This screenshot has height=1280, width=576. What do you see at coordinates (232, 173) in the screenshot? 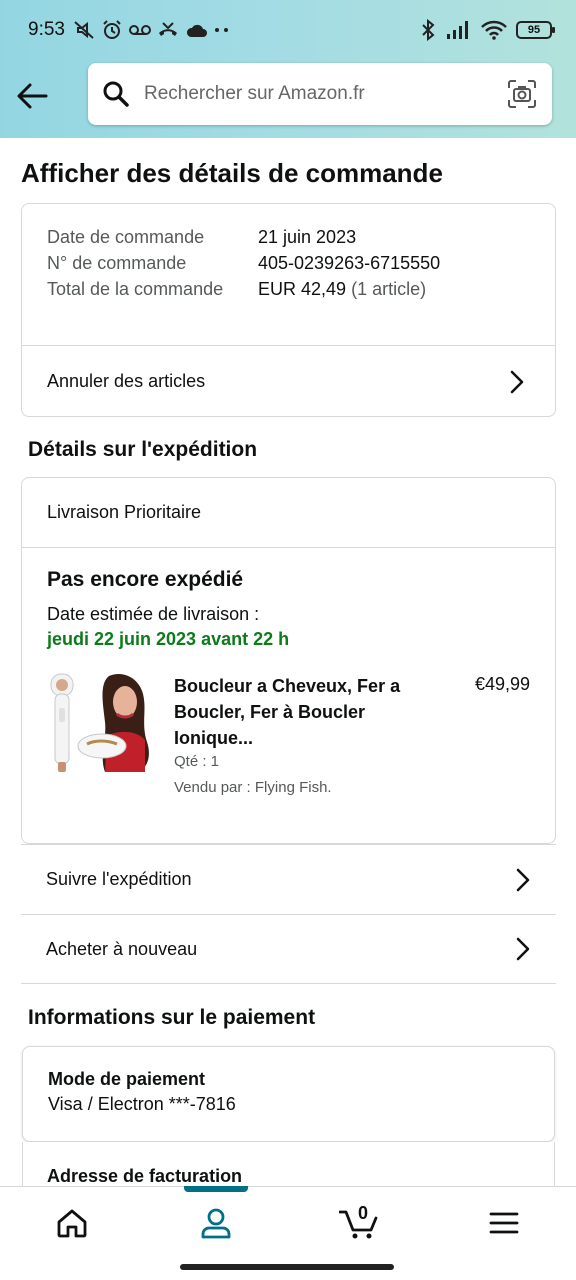
I see `page-title: Afficher des détails de commande` at bounding box center [232, 173].